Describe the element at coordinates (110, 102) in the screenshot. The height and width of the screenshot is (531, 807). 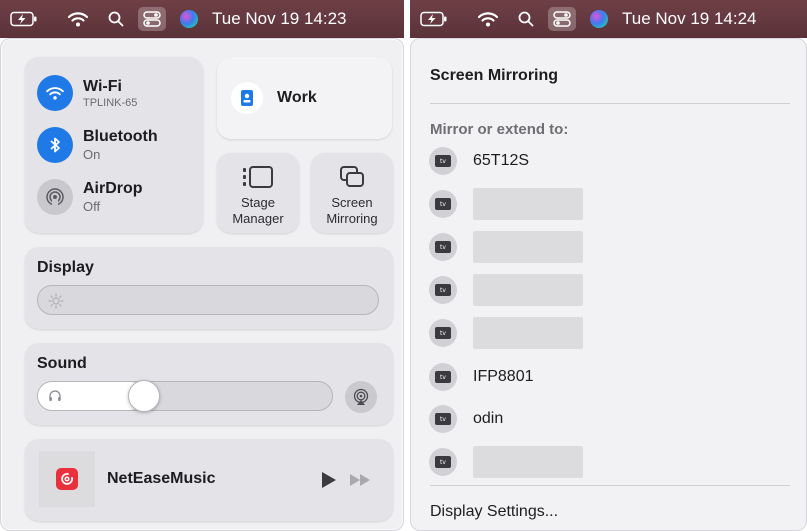
I see `wifi-network-name: TPLINK-65` at that location.